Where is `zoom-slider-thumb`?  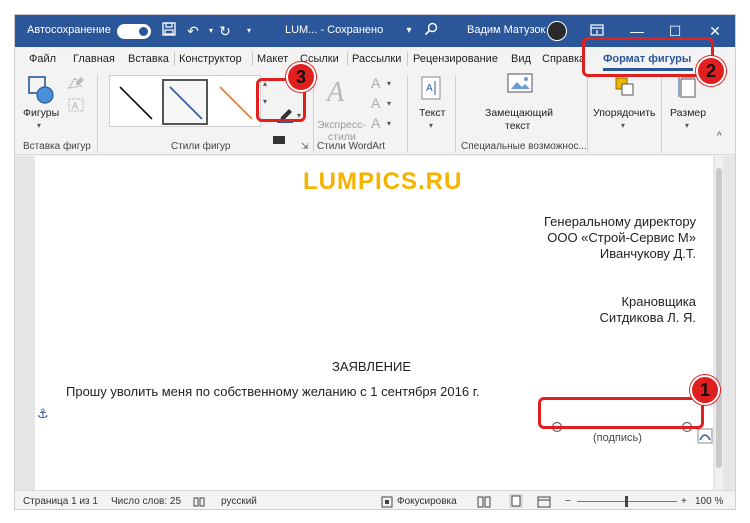
zoom-slider-thumb is located at coordinates (626, 501).